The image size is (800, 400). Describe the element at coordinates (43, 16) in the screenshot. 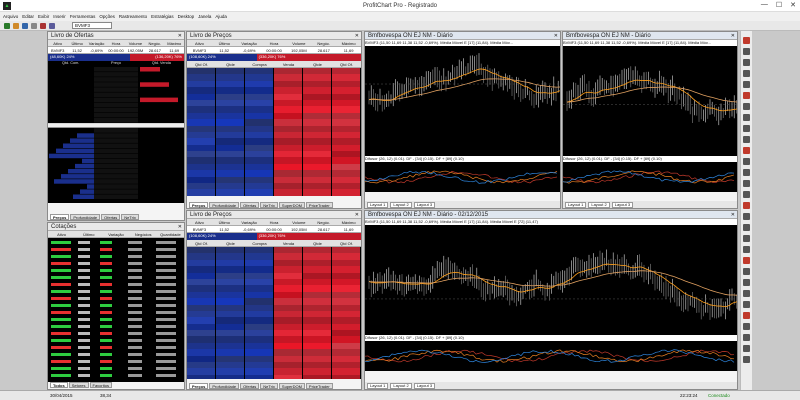

I see `menu-item: Exibir` at that location.